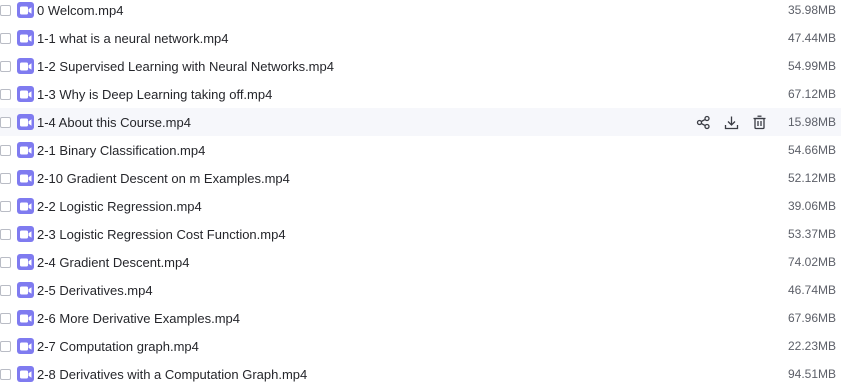  What do you see at coordinates (811, 346) in the screenshot?
I see `file-size: 22.23MB` at bounding box center [811, 346].